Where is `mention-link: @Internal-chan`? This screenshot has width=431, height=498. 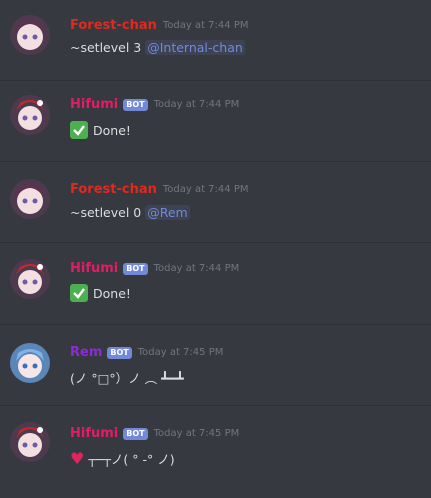 mention-link: @Internal-chan is located at coordinates (195, 47).